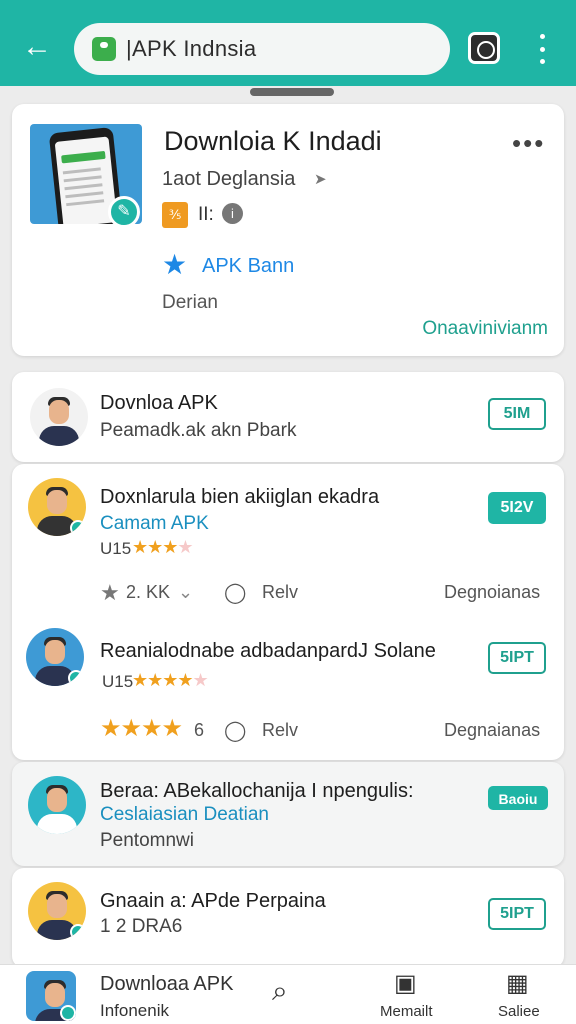  What do you see at coordinates (248, 266) in the screenshot?
I see `rating-label: APK Bann` at bounding box center [248, 266].